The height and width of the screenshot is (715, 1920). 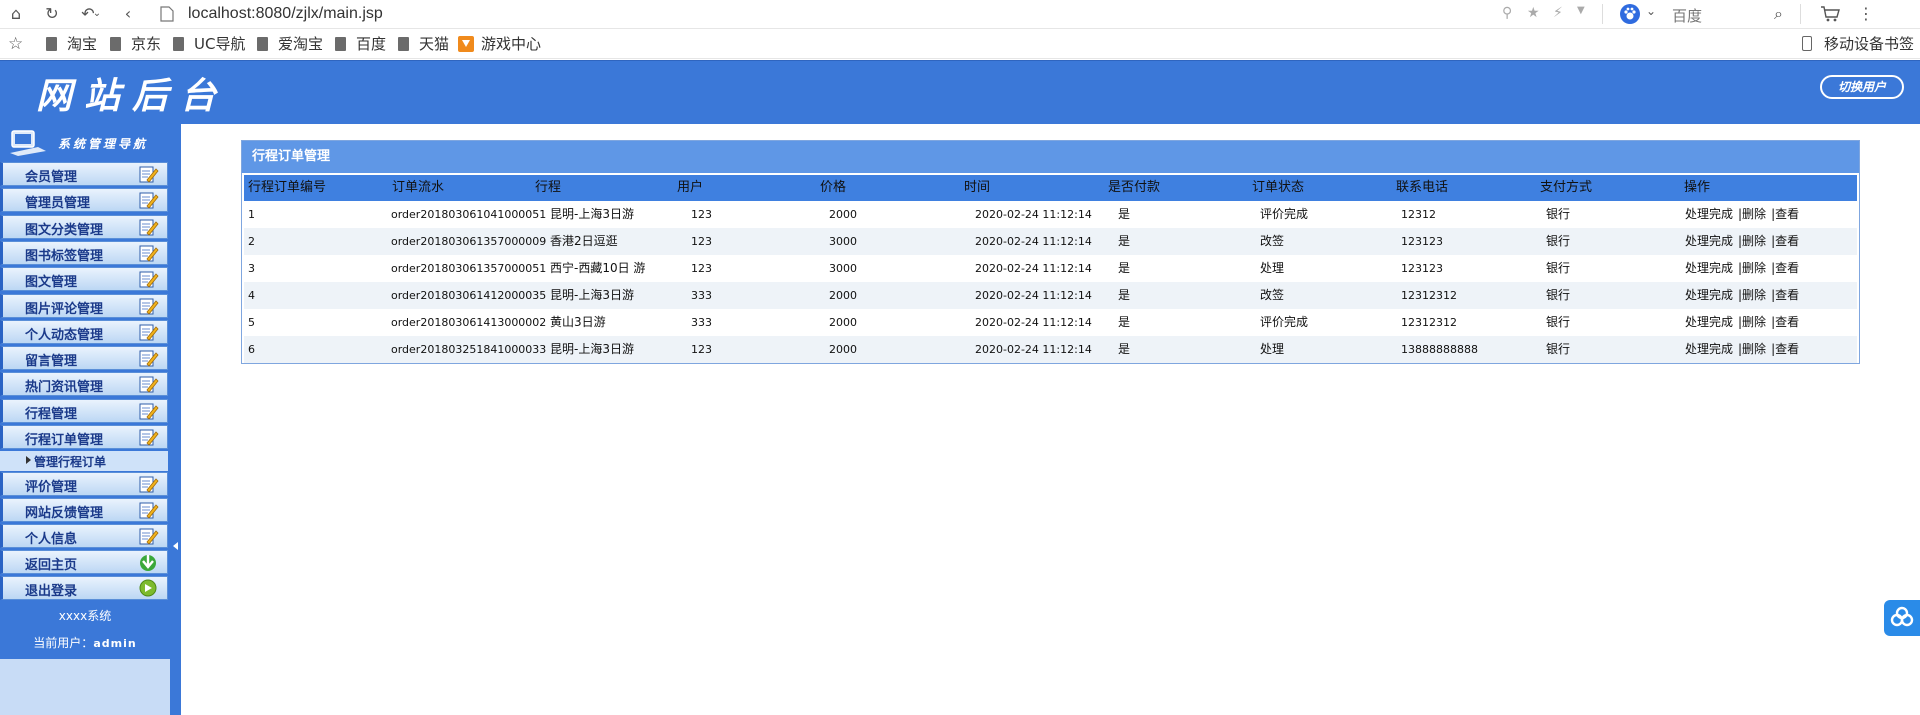 What do you see at coordinates (1124, 268) in the screenshot?
I see `table-cell: 是` at bounding box center [1124, 268].